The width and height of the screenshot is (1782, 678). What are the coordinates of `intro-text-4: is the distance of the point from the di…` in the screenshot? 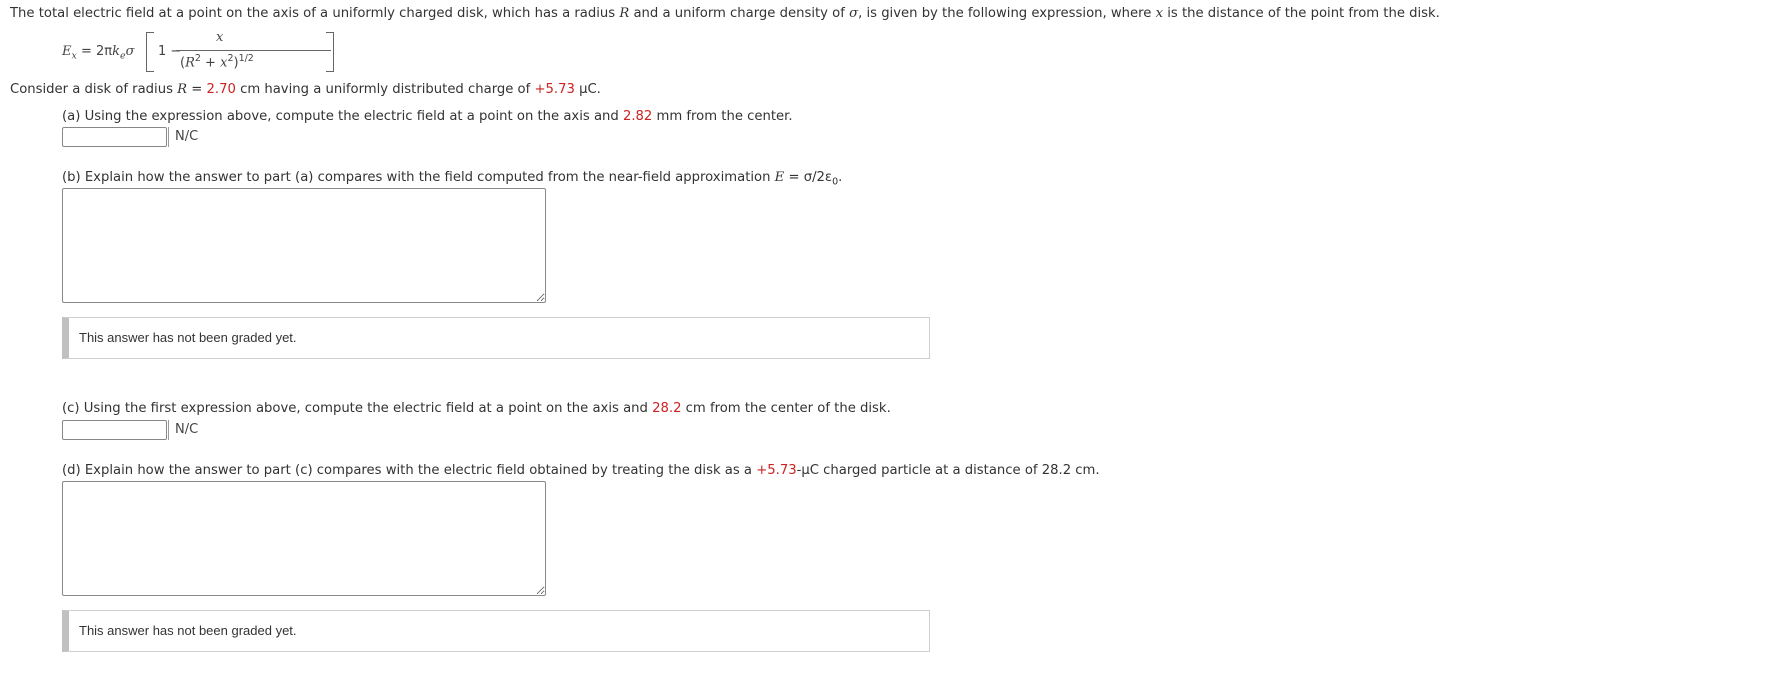 It's located at (1301, 13).